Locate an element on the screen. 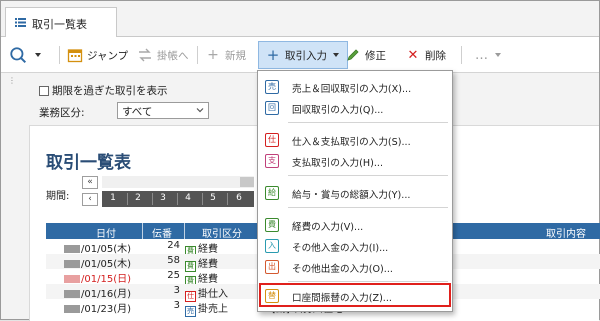 The width and height of the screenshot is (600, 321). new-label: 新規 is located at coordinates (235, 55).